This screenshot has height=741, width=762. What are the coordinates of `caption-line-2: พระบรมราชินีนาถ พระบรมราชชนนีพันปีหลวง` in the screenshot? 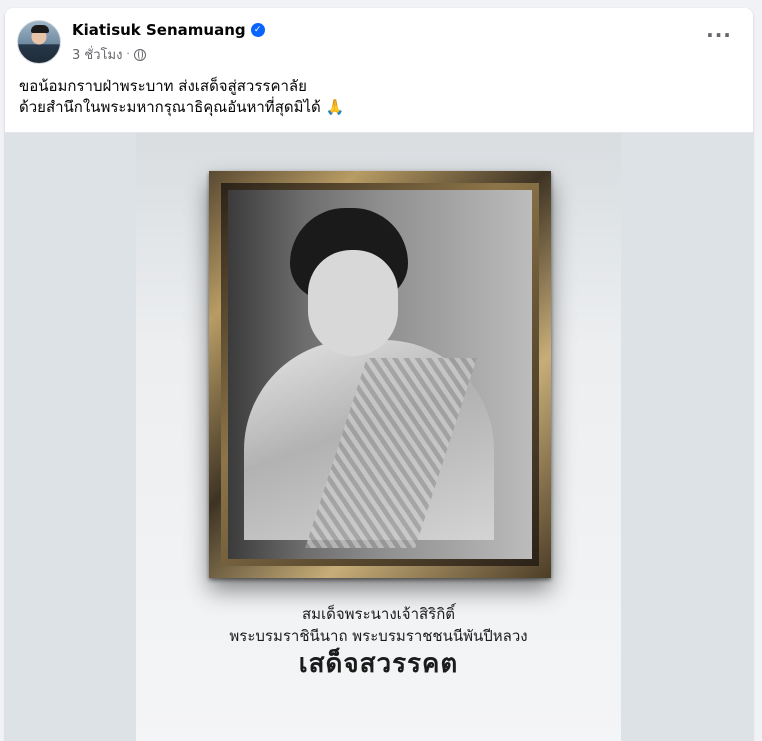 It's located at (378, 636).